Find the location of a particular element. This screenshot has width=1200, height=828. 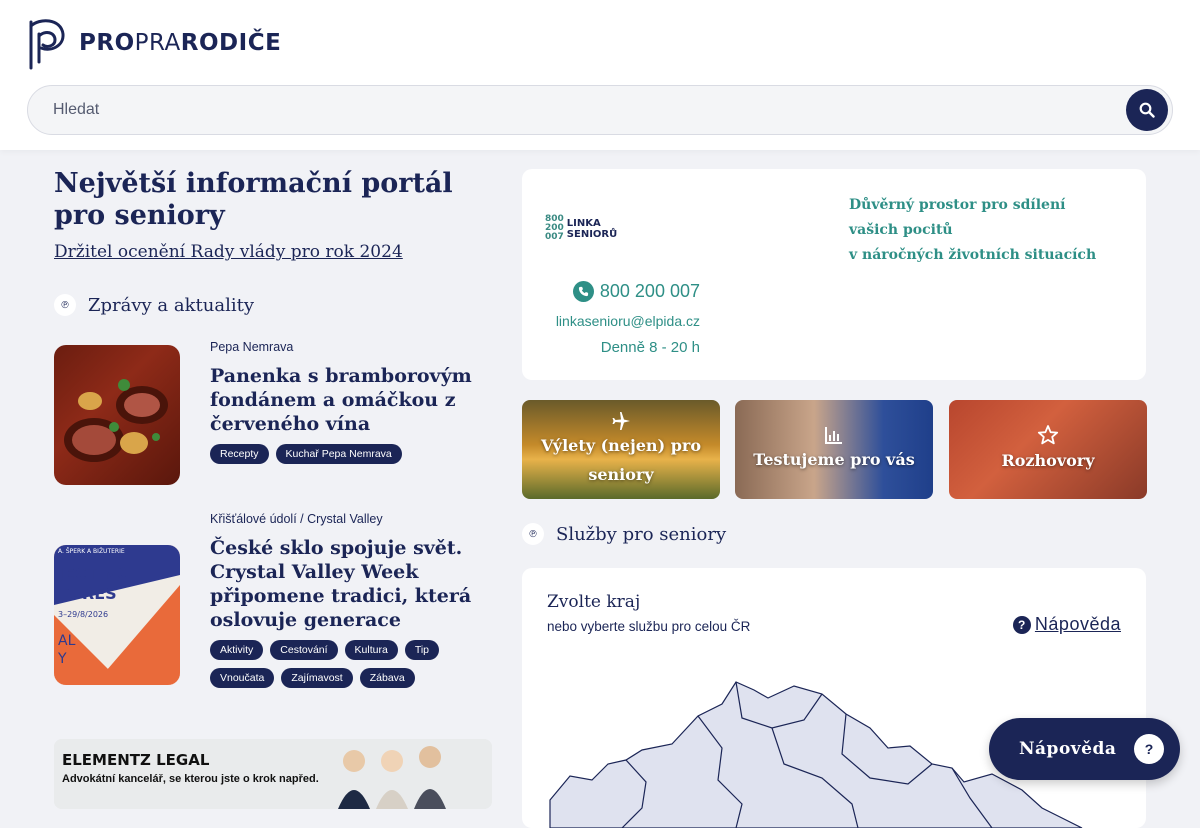

site-logo: PROPRARODIČE is located at coordinates (154, 43).